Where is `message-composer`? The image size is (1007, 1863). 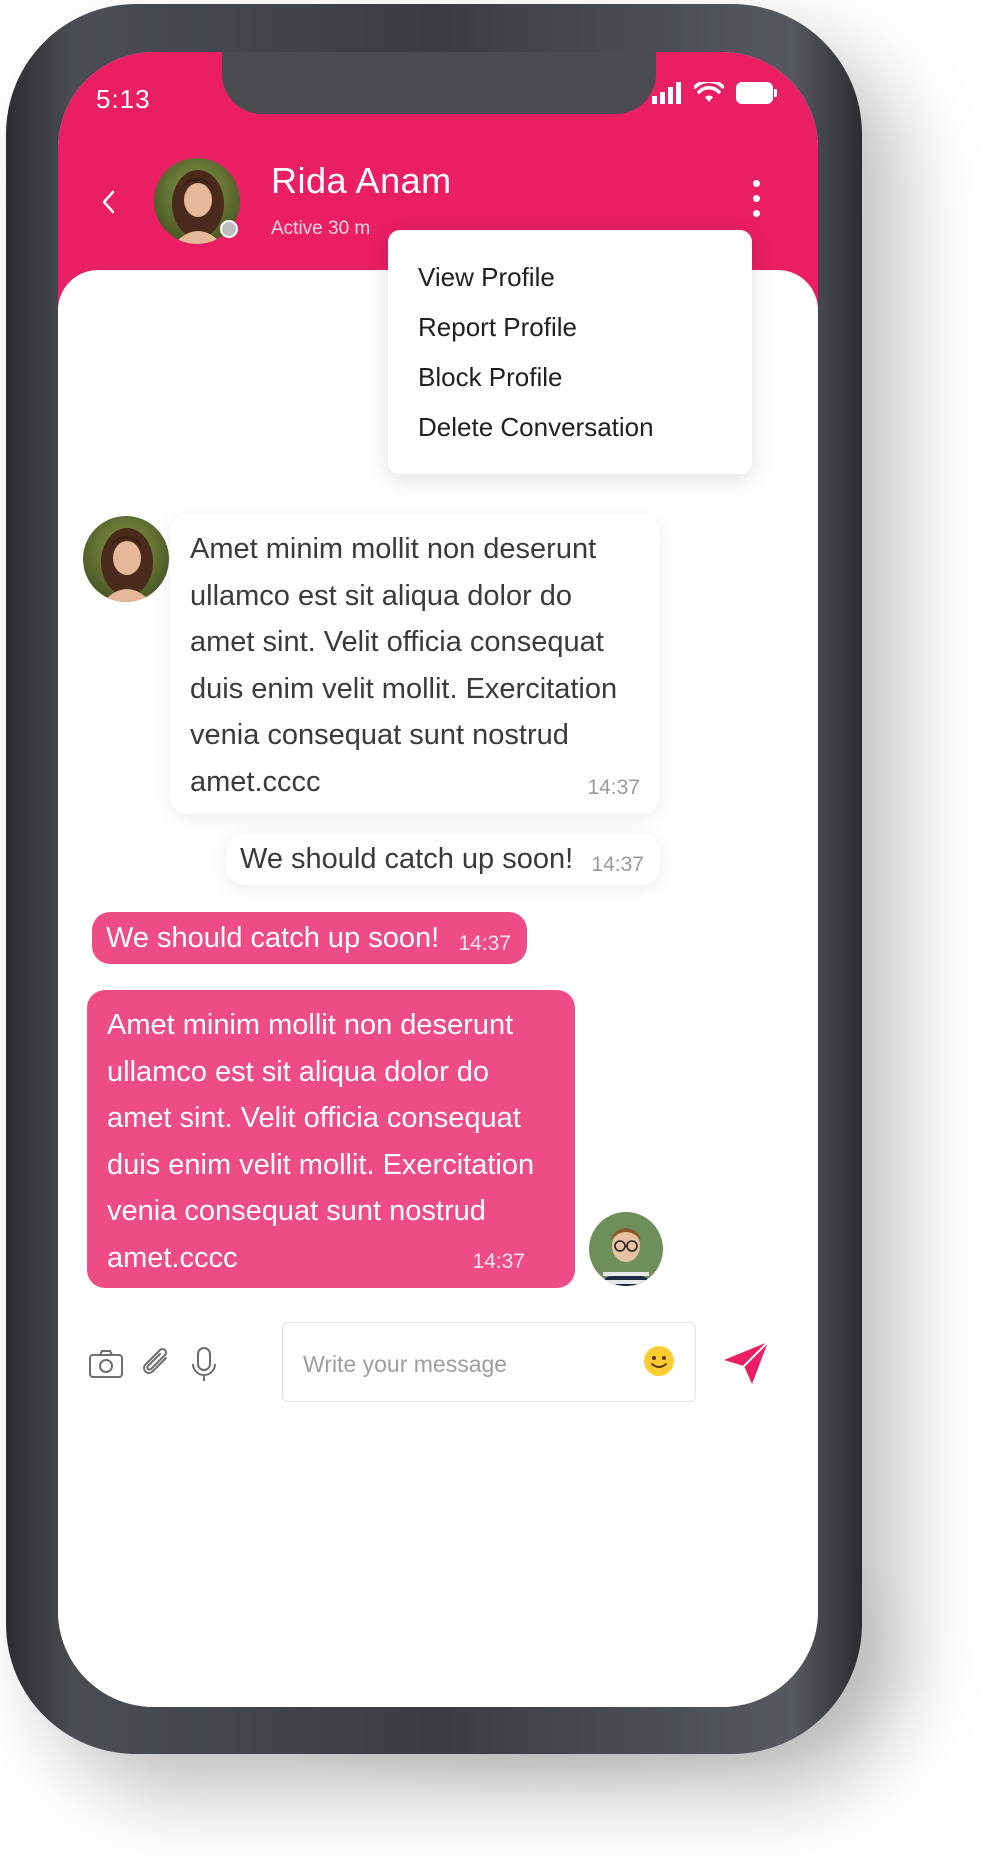 message-composer is located at coordinates (438, 1367).